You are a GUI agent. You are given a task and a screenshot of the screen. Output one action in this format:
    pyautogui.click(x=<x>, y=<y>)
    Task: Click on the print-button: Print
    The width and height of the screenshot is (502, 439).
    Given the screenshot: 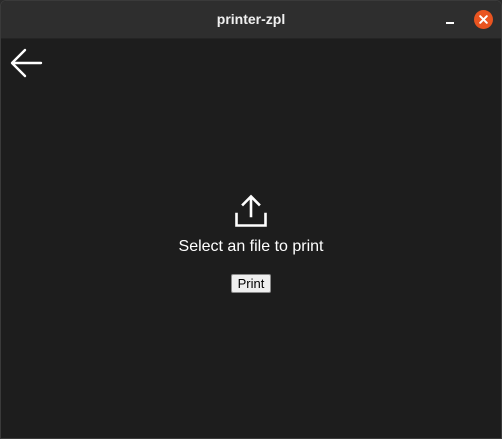 What is the action you would take?
    pyautogui.click(x=251, y=283)
    